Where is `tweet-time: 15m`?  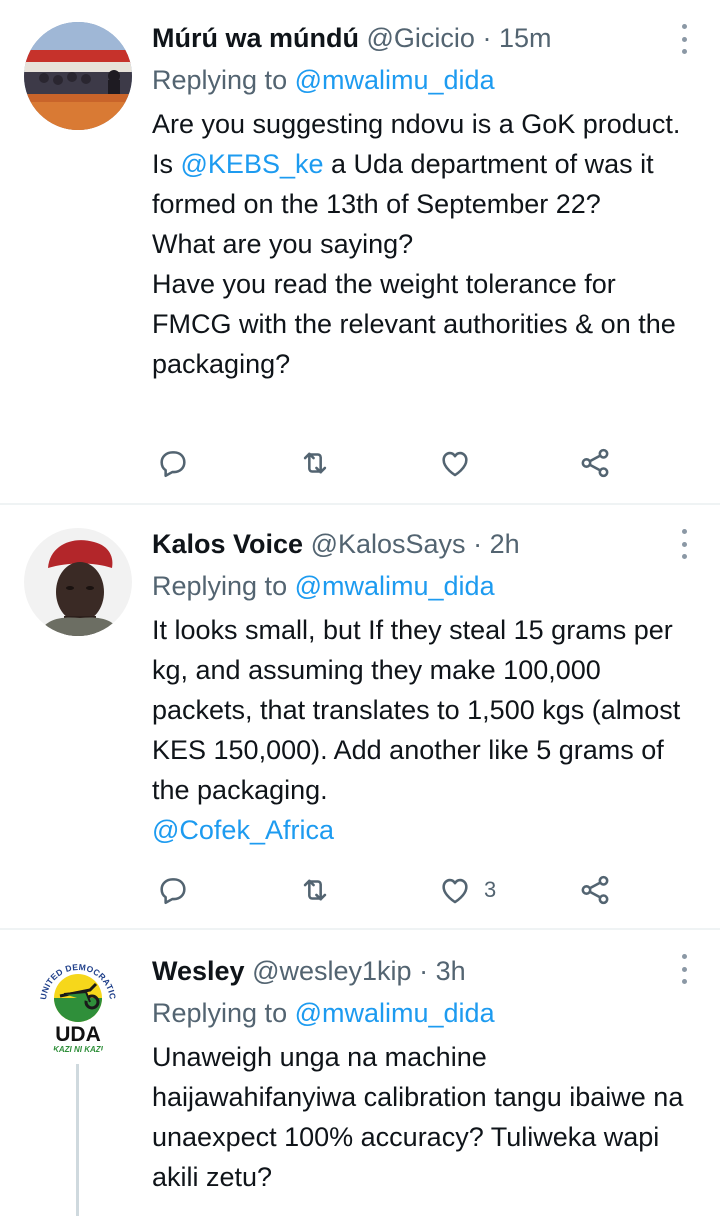 tweet-time: 15m is located at coordinates (525, 38).